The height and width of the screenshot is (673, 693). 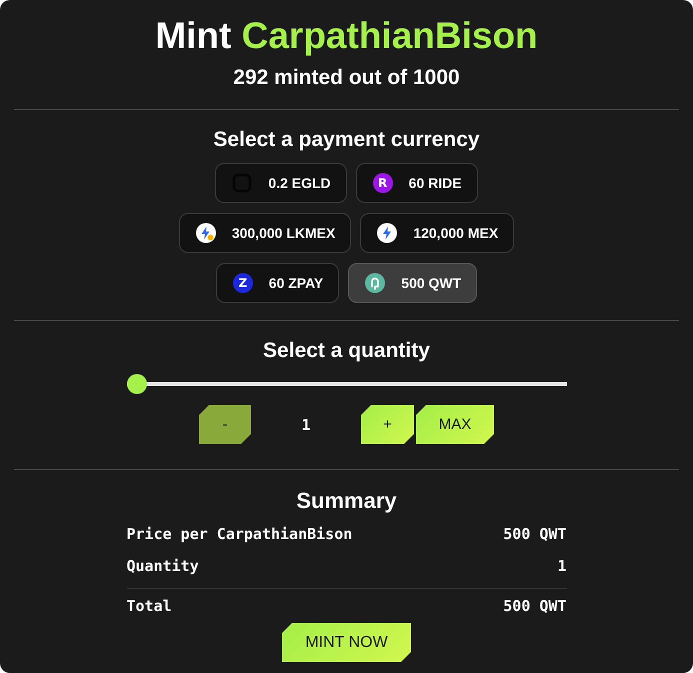 I want to click on minted-count: 292 minted out of 1000, so click(x=346, y=78).